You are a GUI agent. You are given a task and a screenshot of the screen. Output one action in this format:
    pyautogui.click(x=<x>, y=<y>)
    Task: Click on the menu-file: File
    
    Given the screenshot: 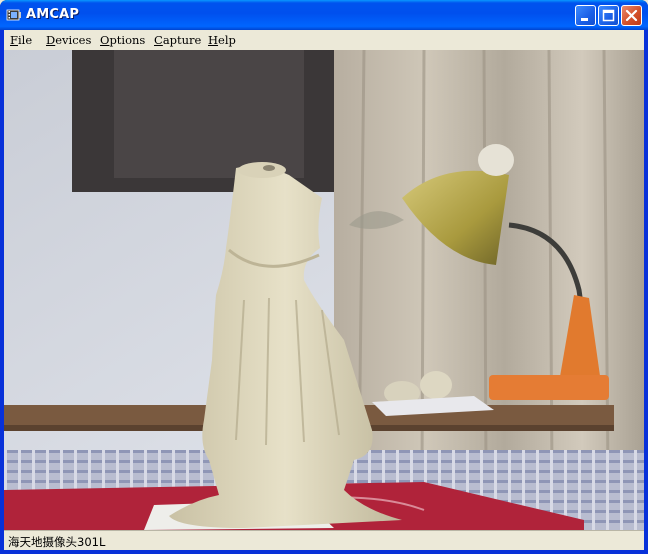 What is the action you would take?
    pyautogui.click(x=21, y=40)
    